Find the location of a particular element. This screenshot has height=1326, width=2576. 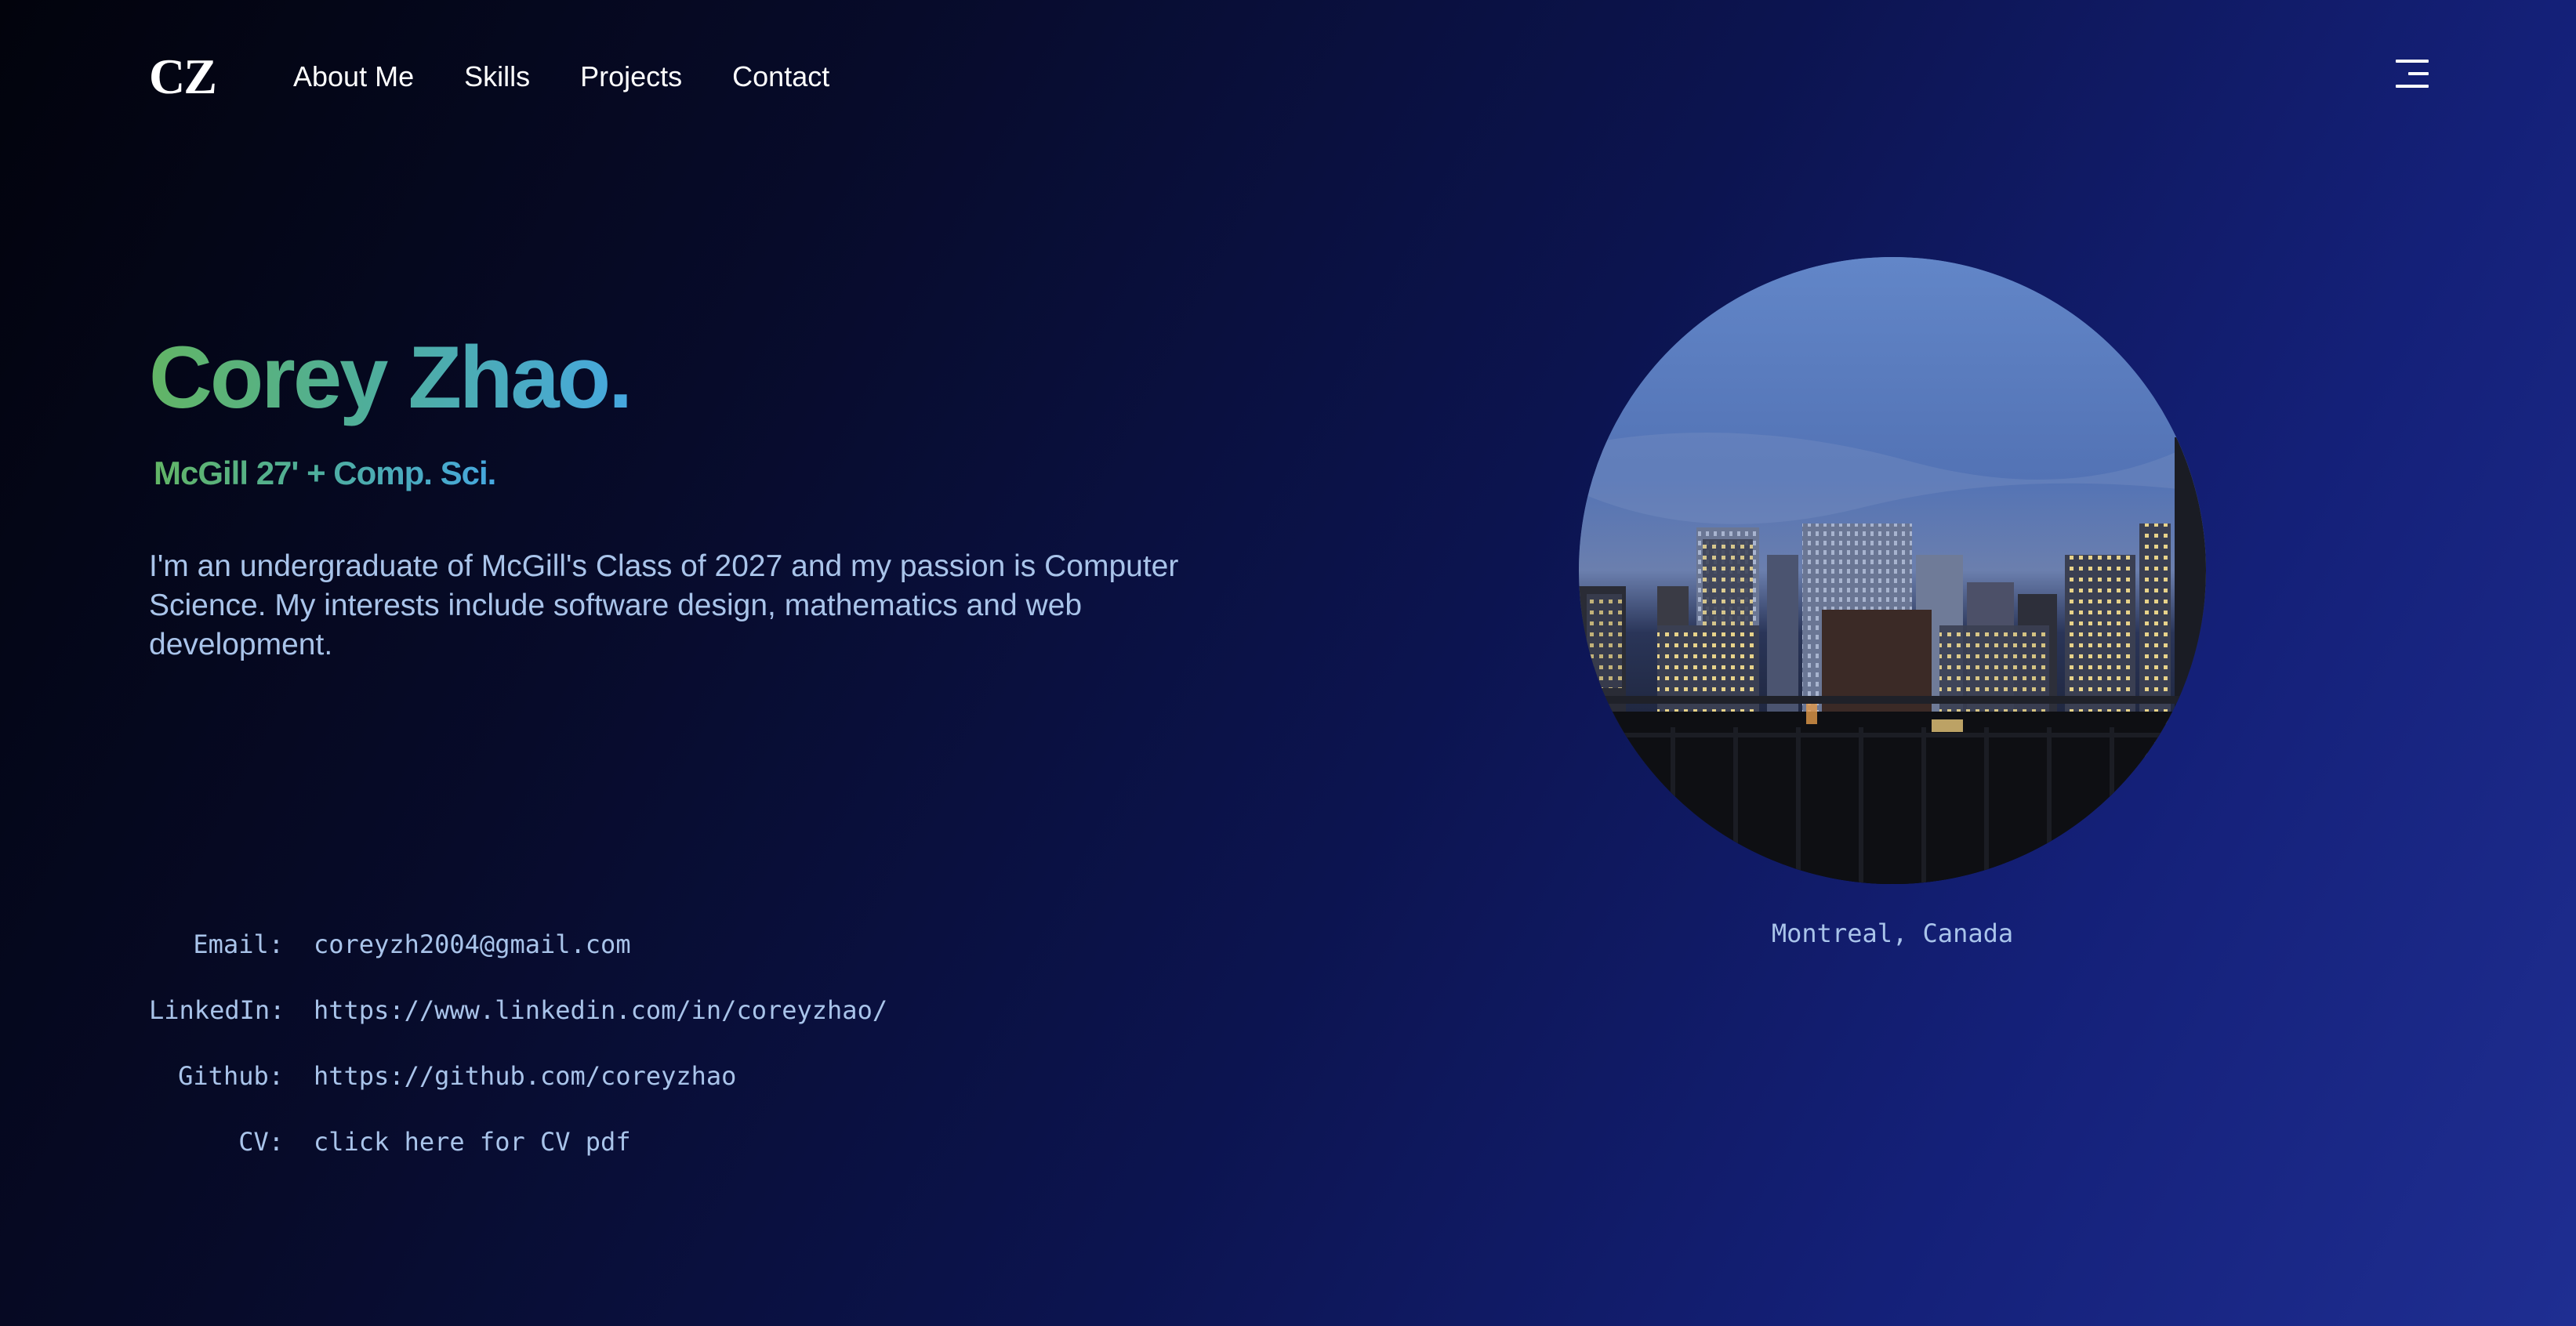

nav-about-me: About Me is located at coordinates (354, 76).